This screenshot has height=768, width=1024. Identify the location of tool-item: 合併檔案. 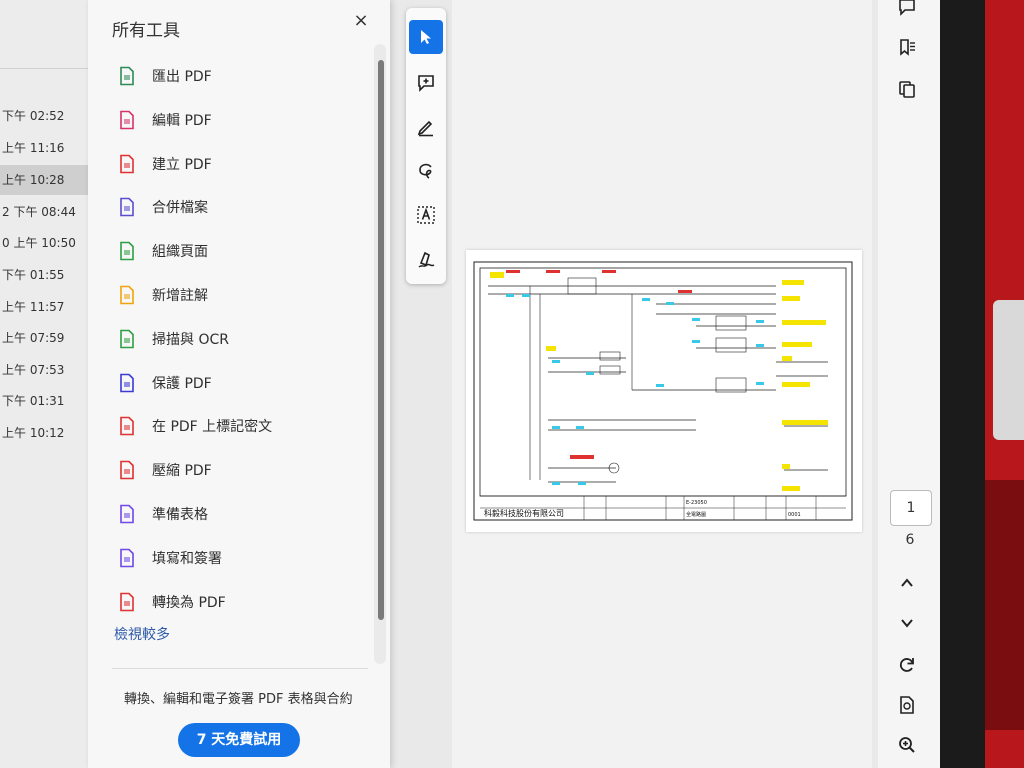
(236, 207).